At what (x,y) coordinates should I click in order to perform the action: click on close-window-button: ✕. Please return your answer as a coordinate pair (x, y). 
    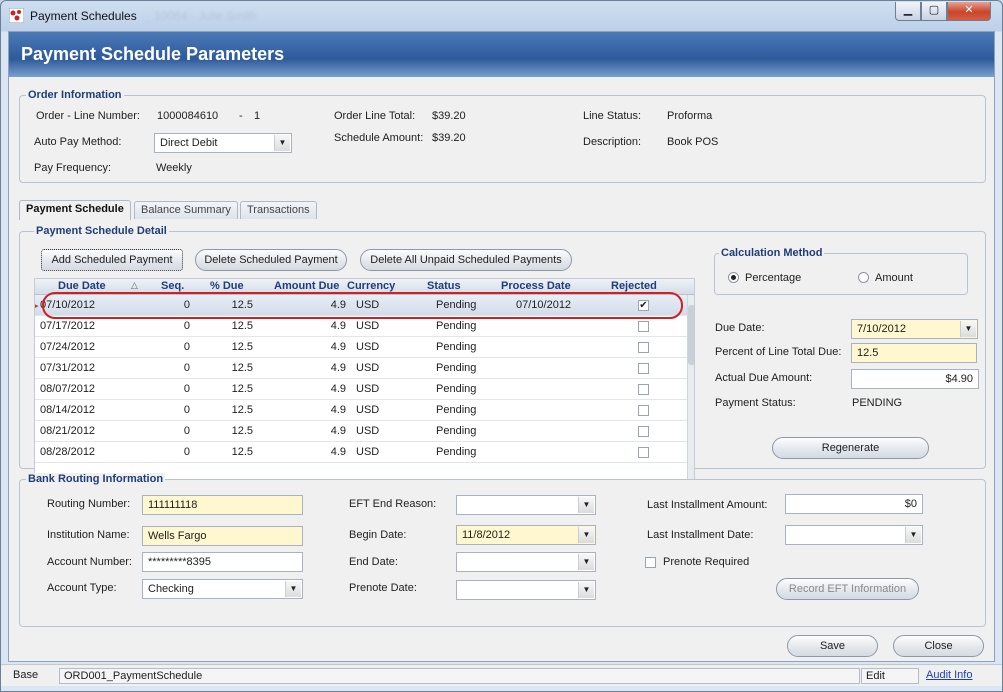
    Looking at the image, I should click on (969, 11).